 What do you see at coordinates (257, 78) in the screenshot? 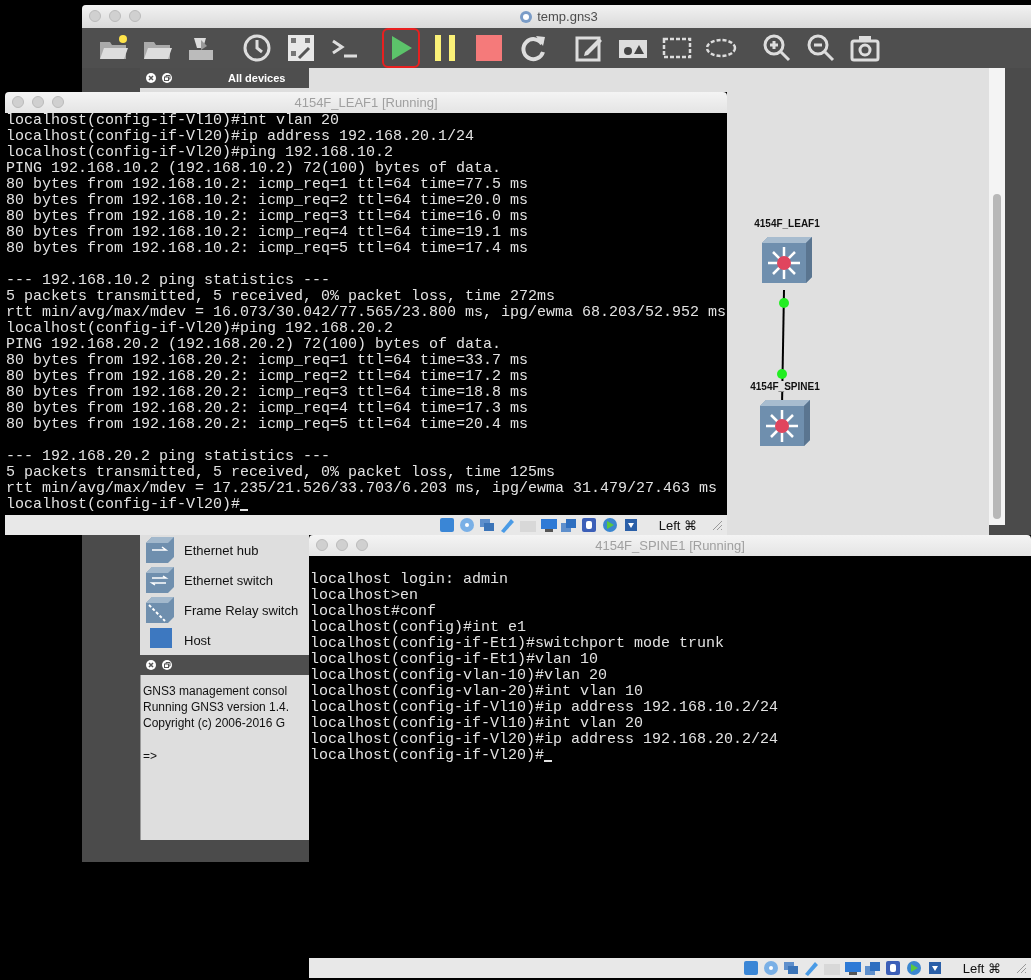
I see `panel-title: All devices` at bounding box center [257, 78].